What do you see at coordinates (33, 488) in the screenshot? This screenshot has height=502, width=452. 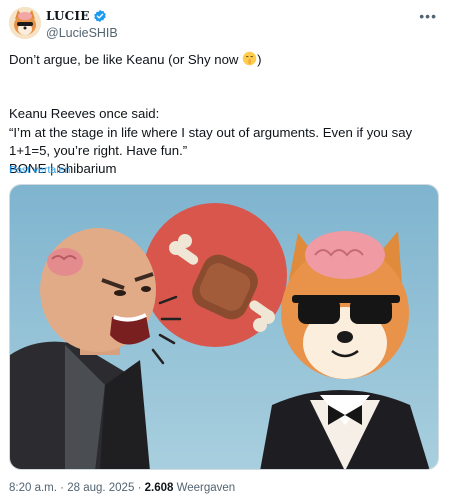 I see `post-time: 8:20 a.m.` at bounding box center [33, 488].